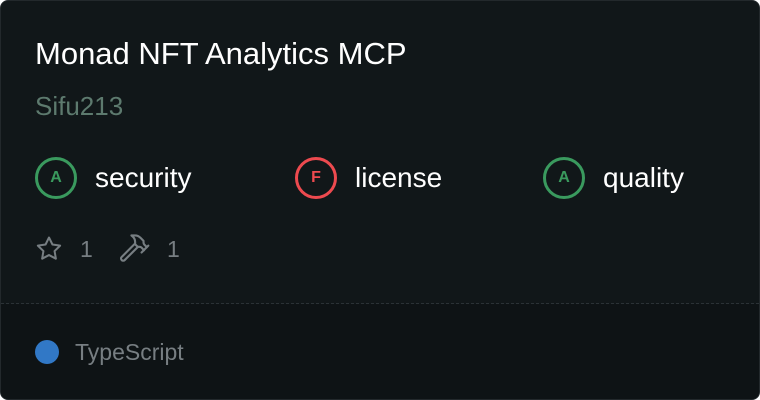 Image resolution: width=760 pixels, height=400 pixels. I want to click on stars-count: 1, so click(86, 248).